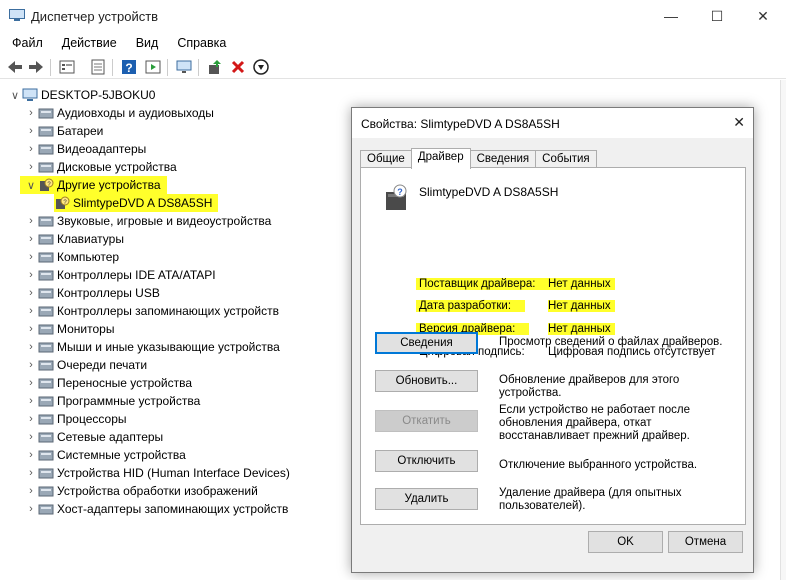 The width and height of the screenshot is (786, 580). Describe the element at coordinates (71, 257) in the screenshot. I see `tree-category: › Компьютер` at that location.